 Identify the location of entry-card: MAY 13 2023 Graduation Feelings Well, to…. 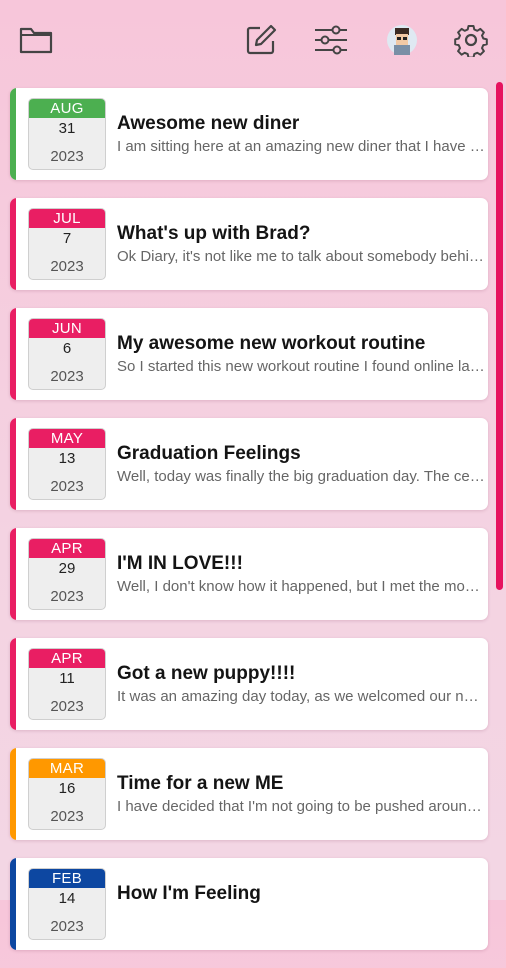
(249, 464).